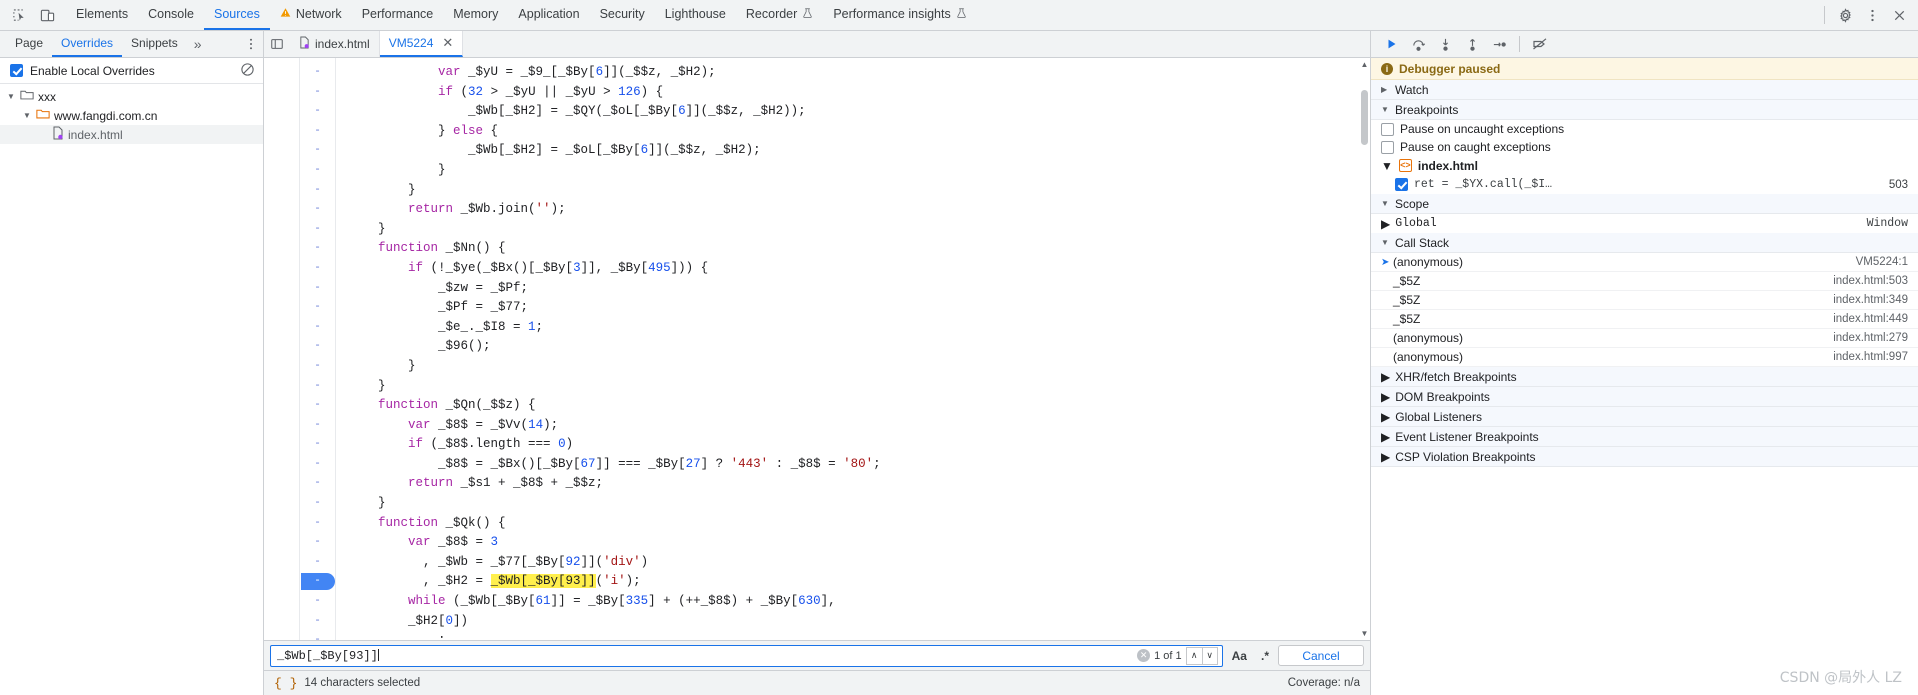 Image resolution: width=1918 pixels, height=695 pixels. Describe the element at coordinates (1644, 129) in the screenshot. I see `pause-on-uncaught-exceptions-row: Pause on uncaught exceptions` at that location.